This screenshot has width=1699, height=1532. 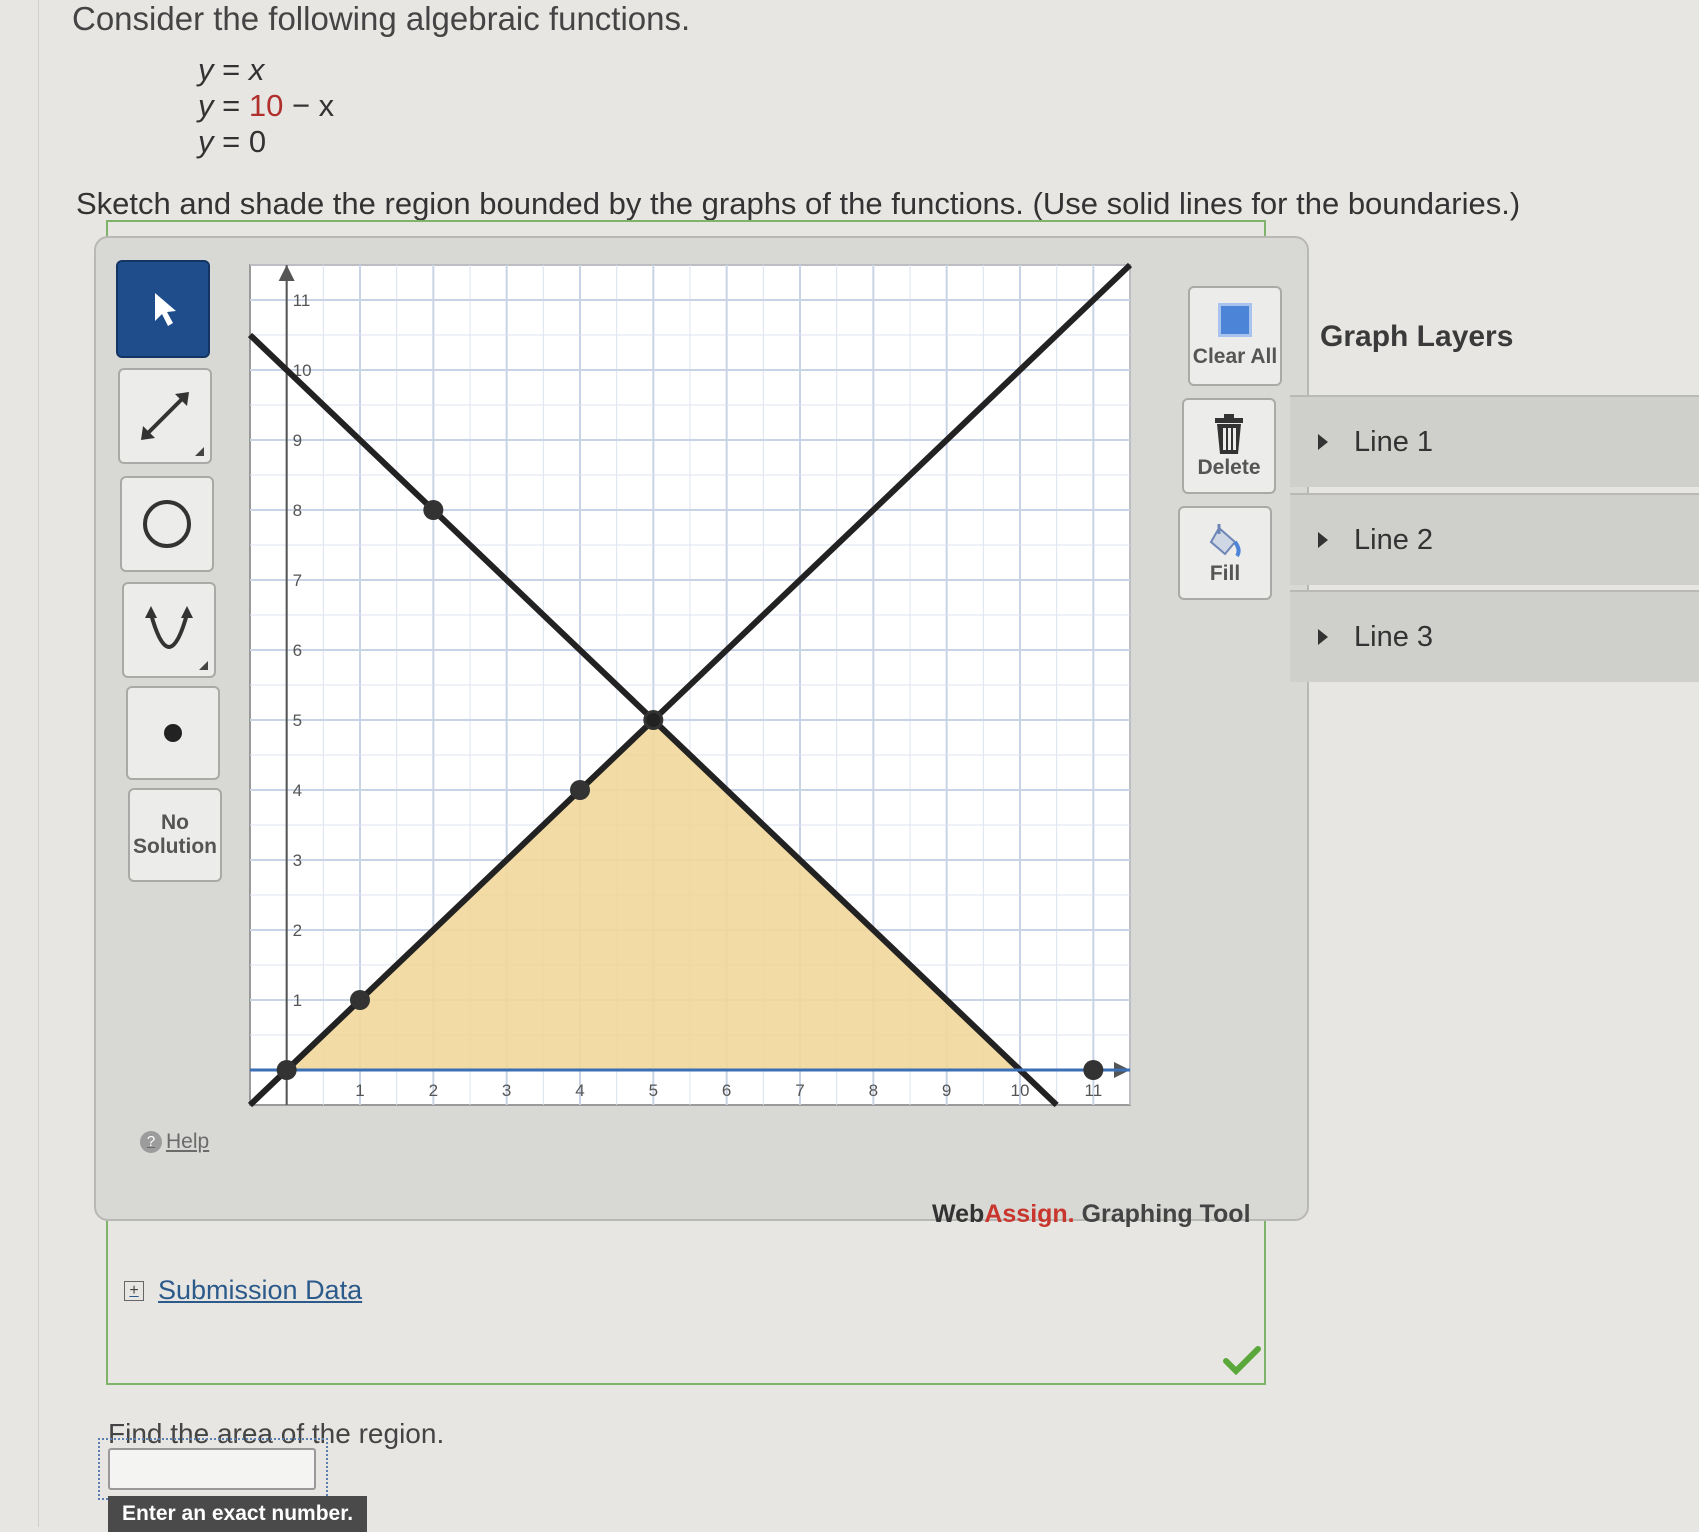 I want to click on circle-tool-button, so click(x=167, y=524).